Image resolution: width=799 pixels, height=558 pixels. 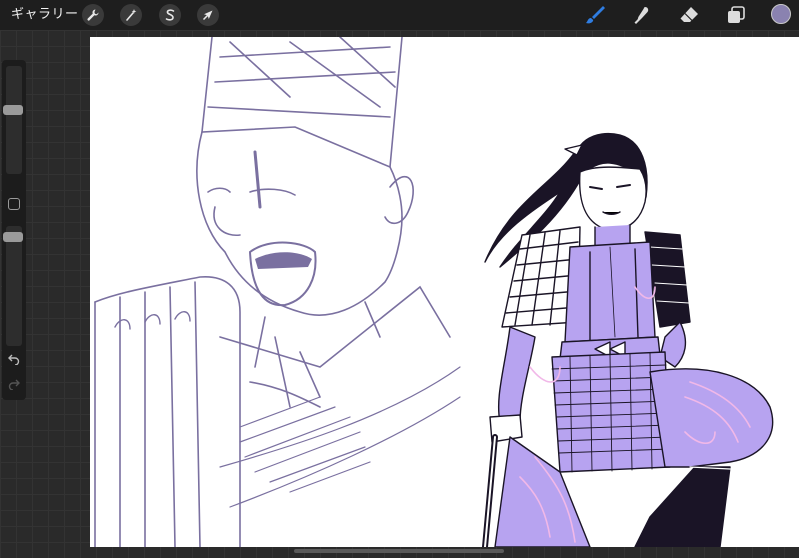 I want to click on arrow-cursor-icon, so click(x=207, y=15).